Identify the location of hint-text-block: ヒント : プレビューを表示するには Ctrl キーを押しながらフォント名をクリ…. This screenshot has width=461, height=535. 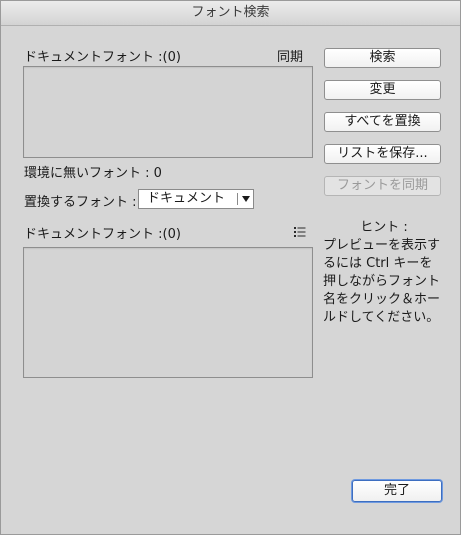
(384, 273).